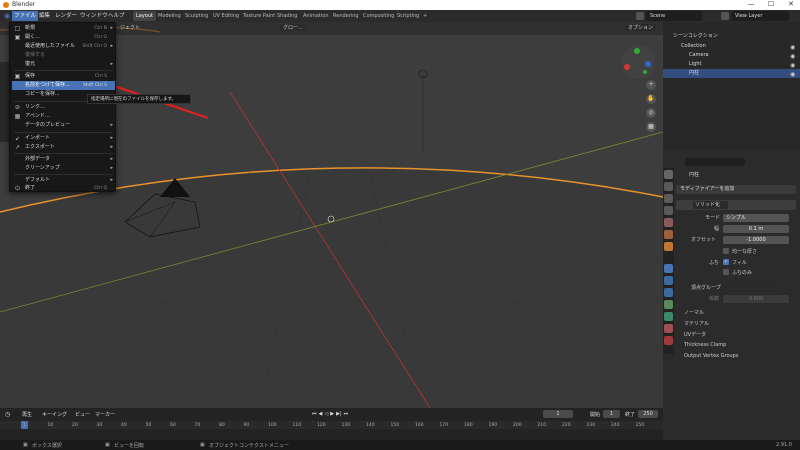  What do you see at coordinates (668, 198) in the screenshot?
I see `output-tab-icon` at bounding box center [668, 198].